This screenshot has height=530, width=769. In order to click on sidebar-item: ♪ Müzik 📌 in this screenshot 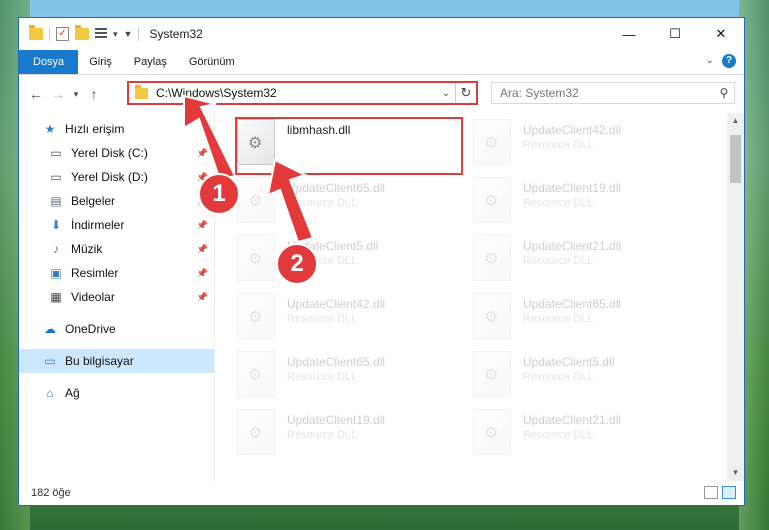, I will do `click(116, 249)`.